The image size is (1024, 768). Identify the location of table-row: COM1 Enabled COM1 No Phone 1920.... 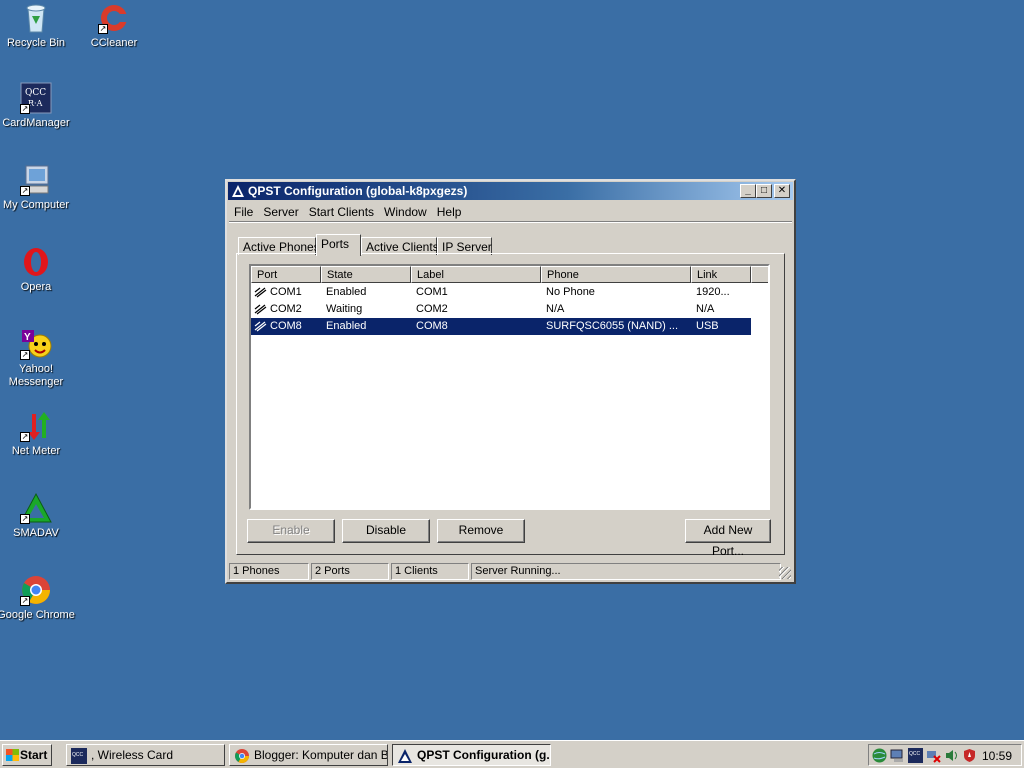
(501, 292).